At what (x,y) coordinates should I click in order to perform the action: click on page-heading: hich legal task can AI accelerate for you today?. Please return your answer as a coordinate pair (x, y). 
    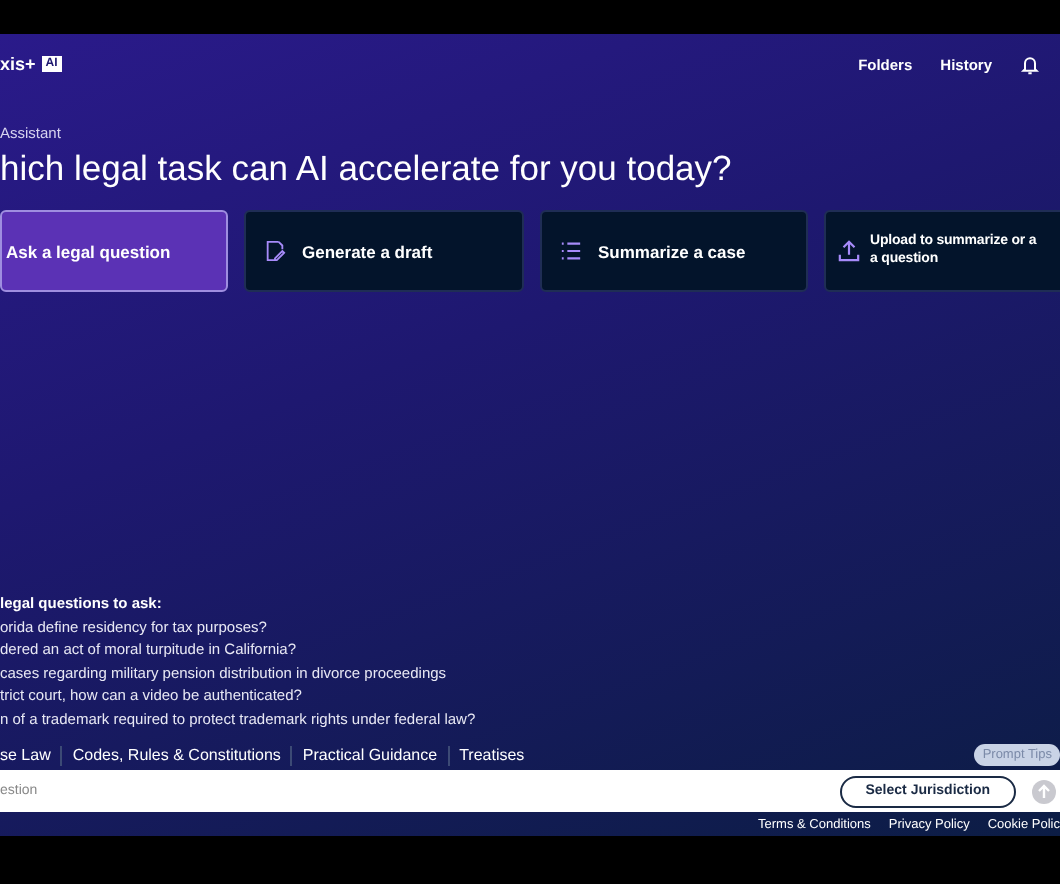
    Looking at the image, I should click on (367, 169).